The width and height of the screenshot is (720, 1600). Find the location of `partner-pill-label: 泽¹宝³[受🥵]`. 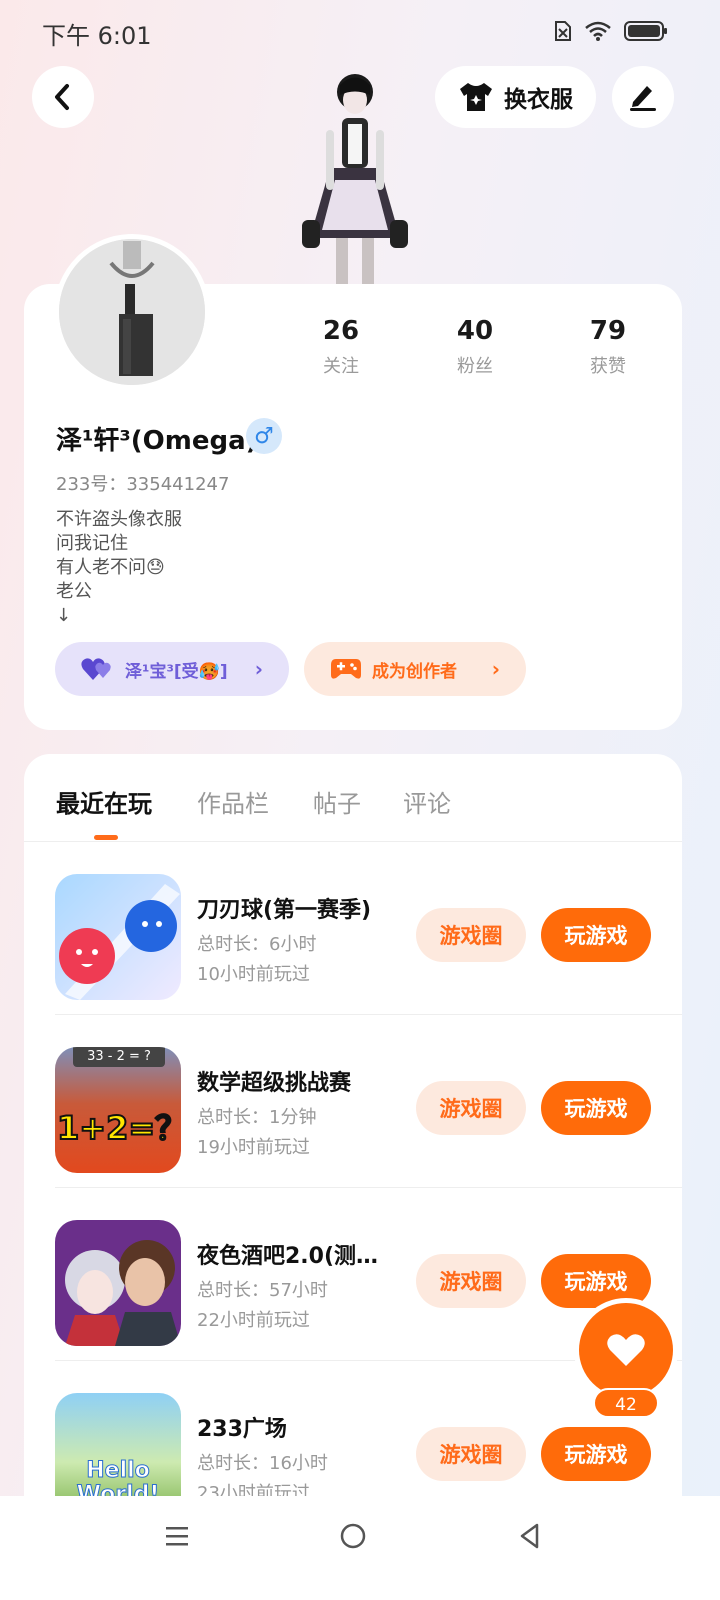

partner-pill-label: 泽¹宝³[受🥵] is located at coordinates (176, 671).